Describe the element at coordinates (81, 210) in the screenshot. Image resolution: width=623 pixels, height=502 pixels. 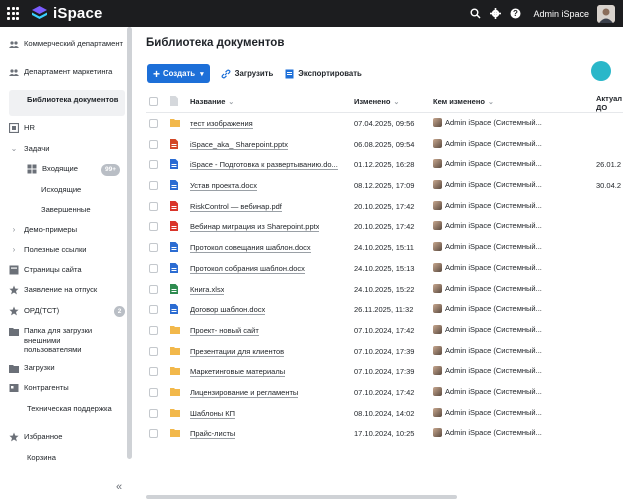
I see `sidebar-item-completed: Завершенные` at that location.